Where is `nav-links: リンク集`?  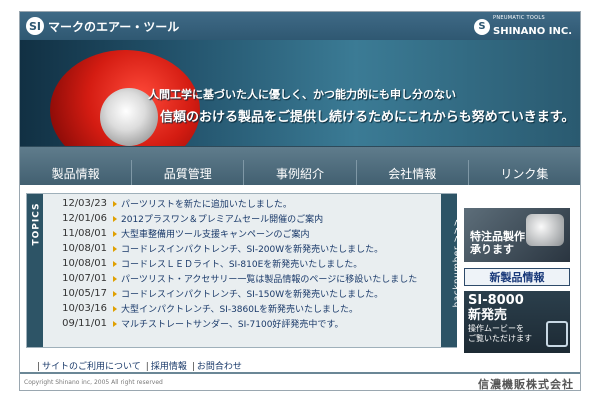
nav-links: リンク集 is located at coordinates (523, 173).